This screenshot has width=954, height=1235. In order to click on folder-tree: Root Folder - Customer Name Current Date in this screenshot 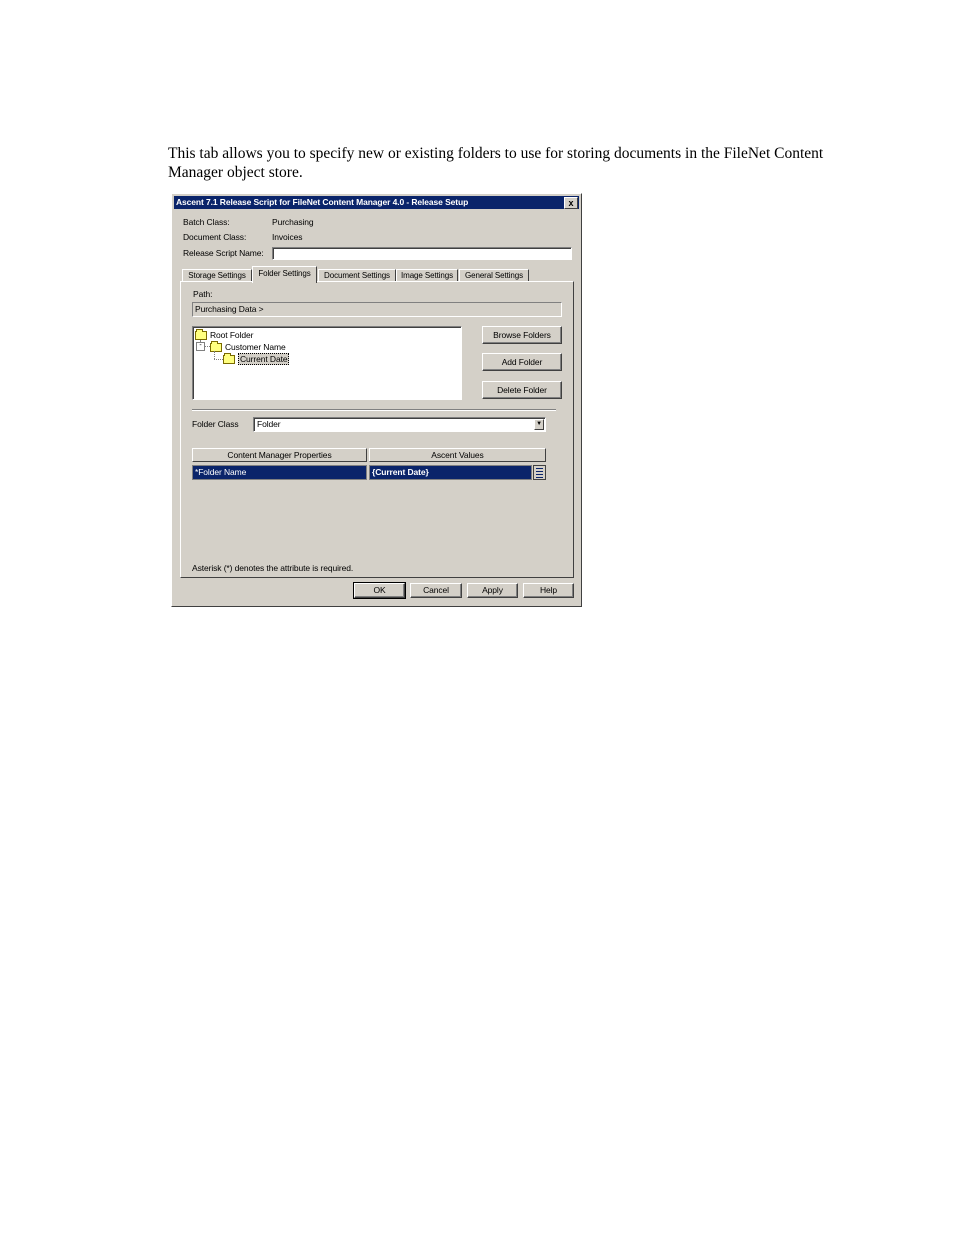, I will do `click(327, 363)`.